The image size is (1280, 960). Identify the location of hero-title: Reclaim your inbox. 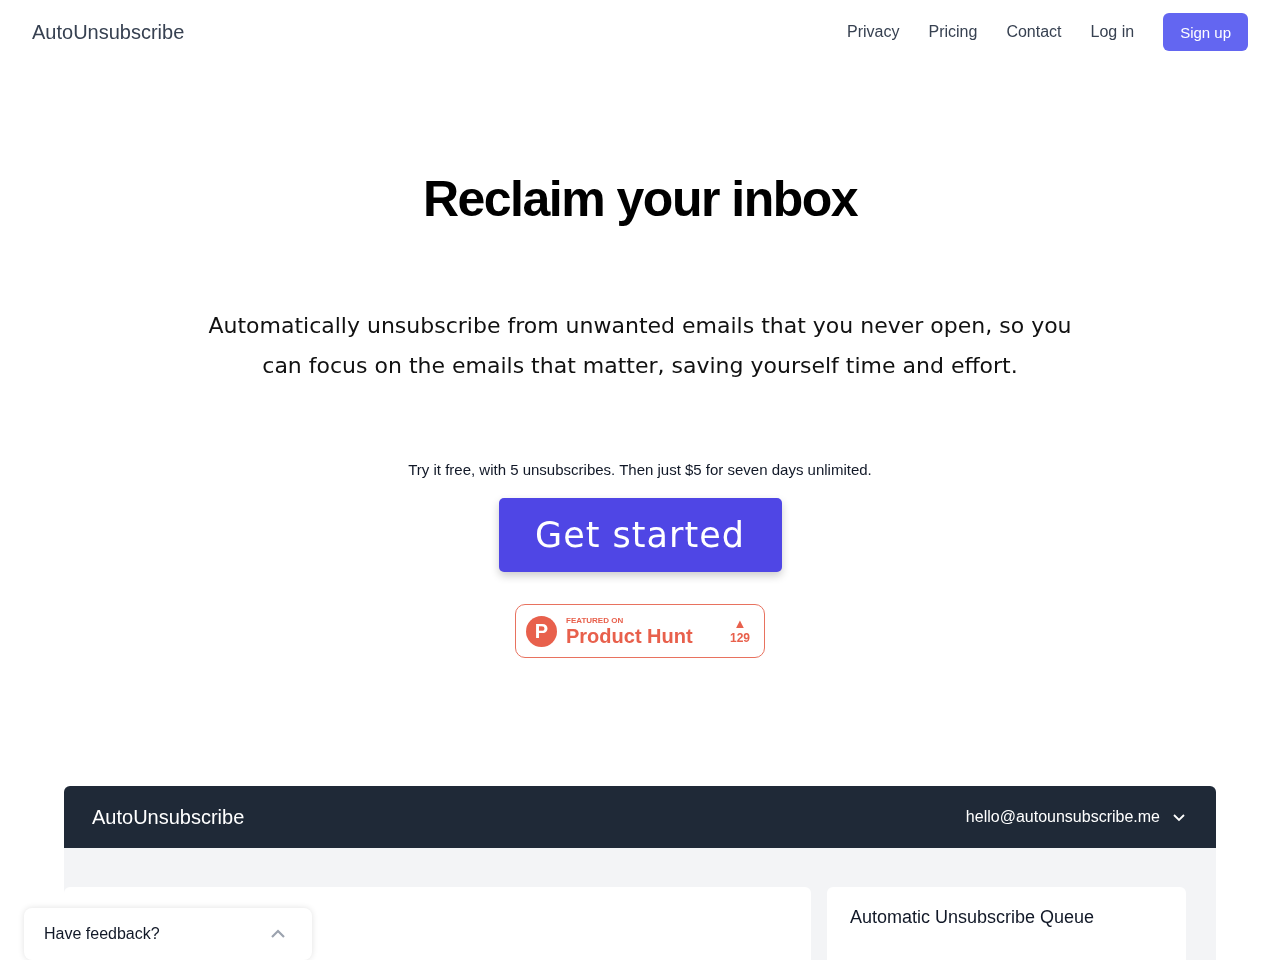
(640, 199).